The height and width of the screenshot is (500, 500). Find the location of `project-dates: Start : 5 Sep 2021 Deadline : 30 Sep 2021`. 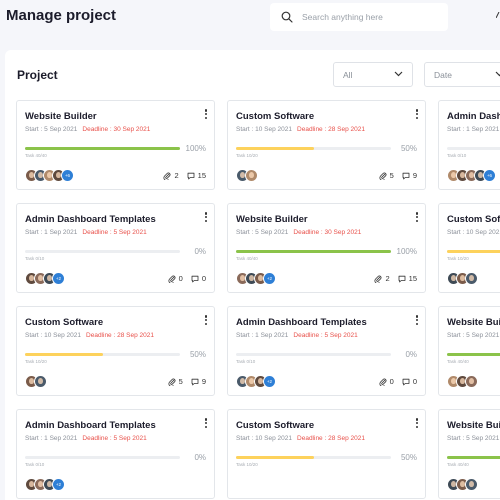

project-dates: Start : 5 Sep 2021 Deadline : 30 Sep 2021 is located at coordinates (87, 129).